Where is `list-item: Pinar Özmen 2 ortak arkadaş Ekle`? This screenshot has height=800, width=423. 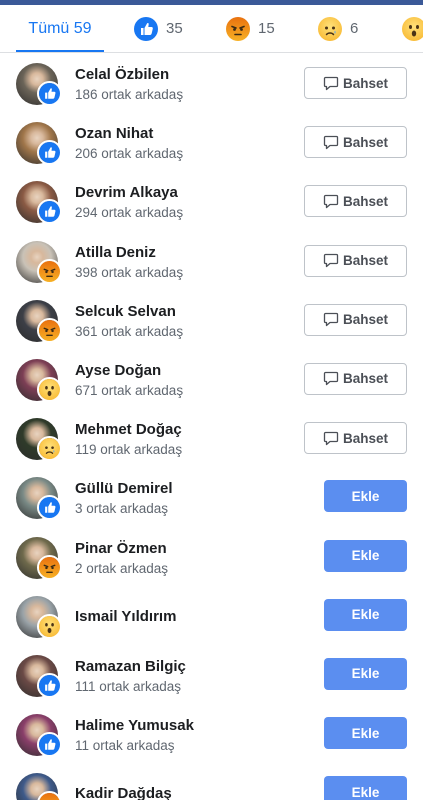
list-item: Pinar Özmen 2 ortak arkadaş Ekle is located at coordinates (211, 557).